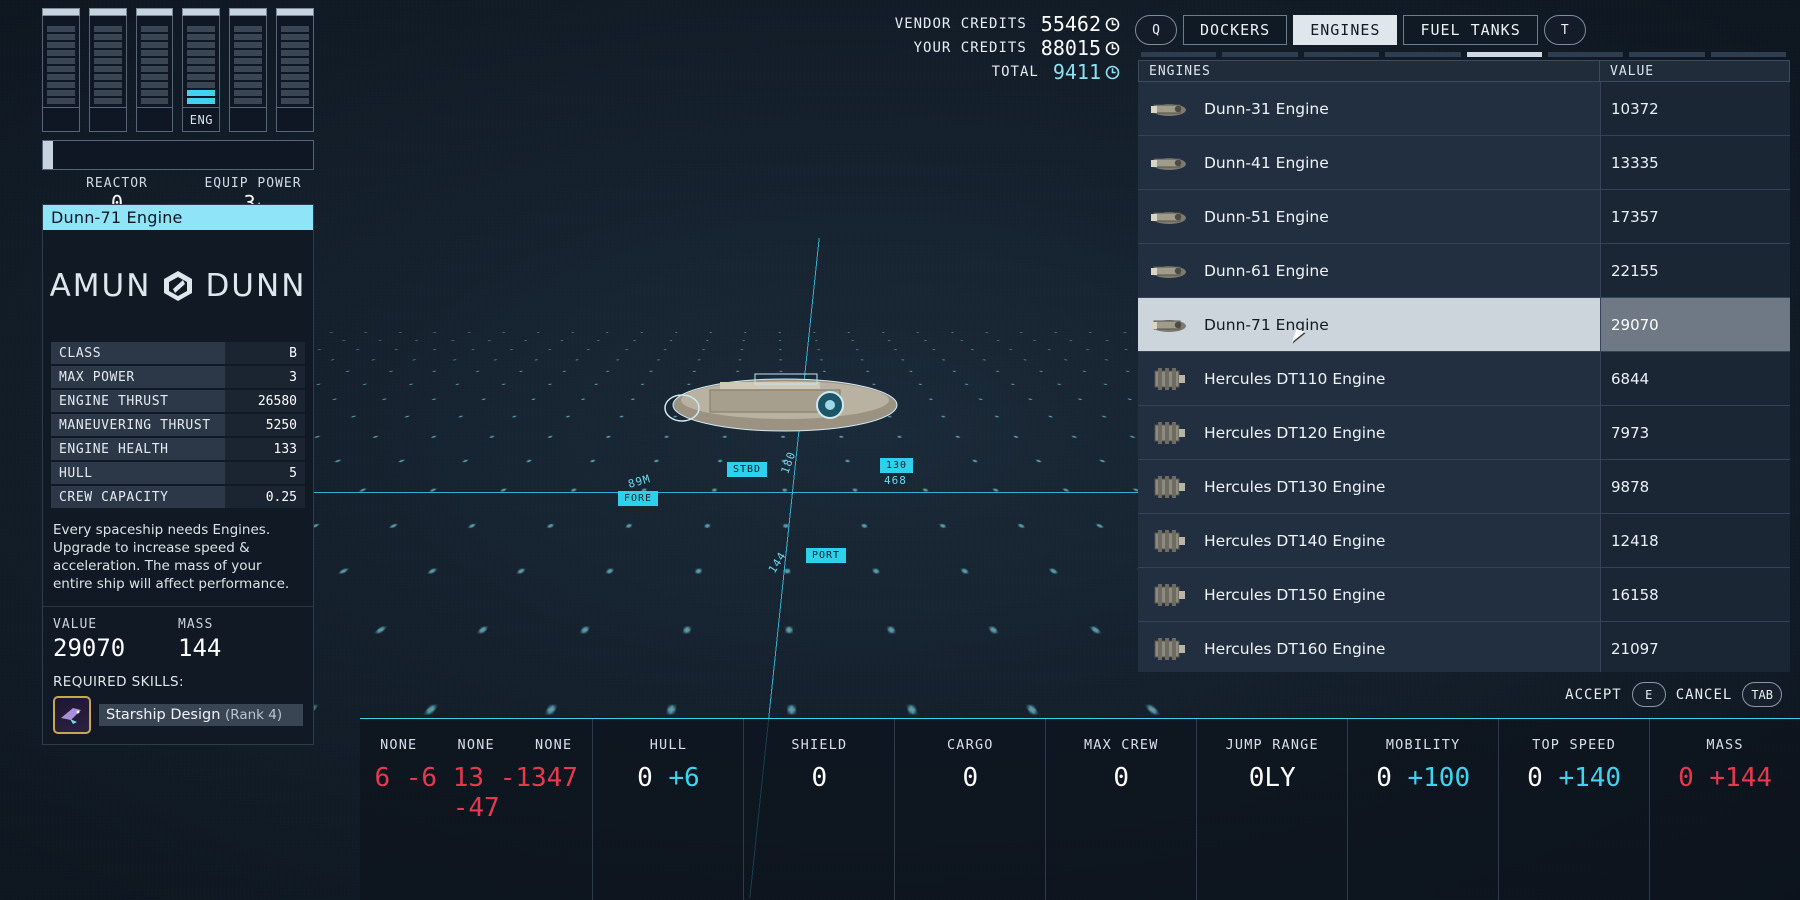 The width and height of the screenshot is (1800, 900). What do you see at coordinates (1439, 778) in the screenshot?
I see `stat-delta: +100` at bounding box center [1439, 778].